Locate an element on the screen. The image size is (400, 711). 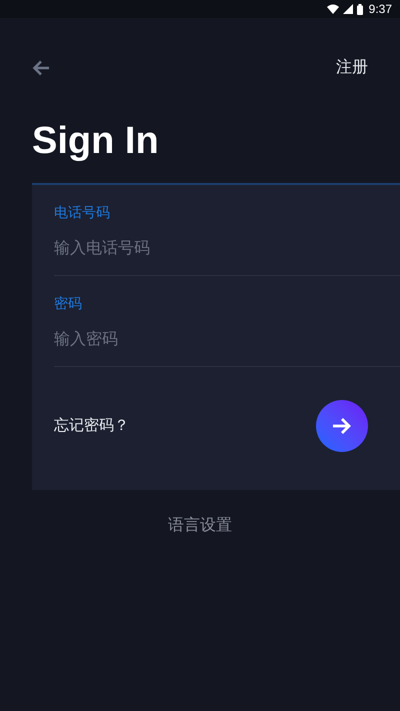
status-time: 9:37 is located at coordinates (380, 9).